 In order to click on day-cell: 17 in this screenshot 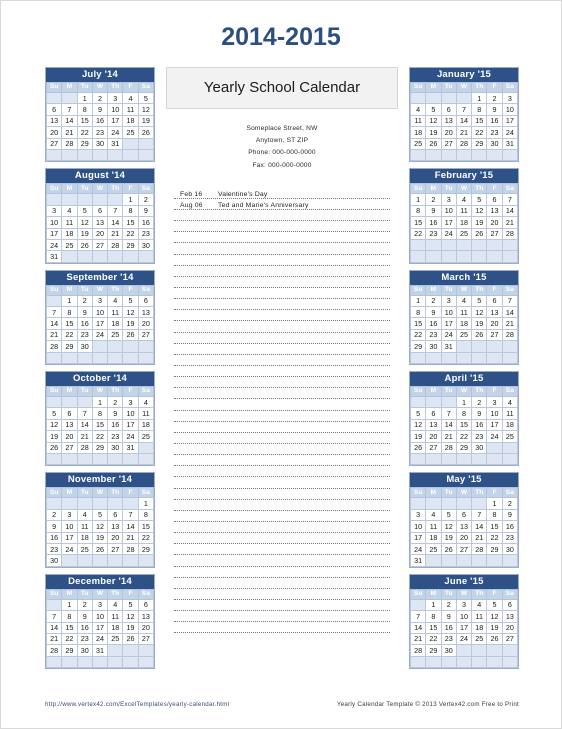, I will do `click(130, 425)`.